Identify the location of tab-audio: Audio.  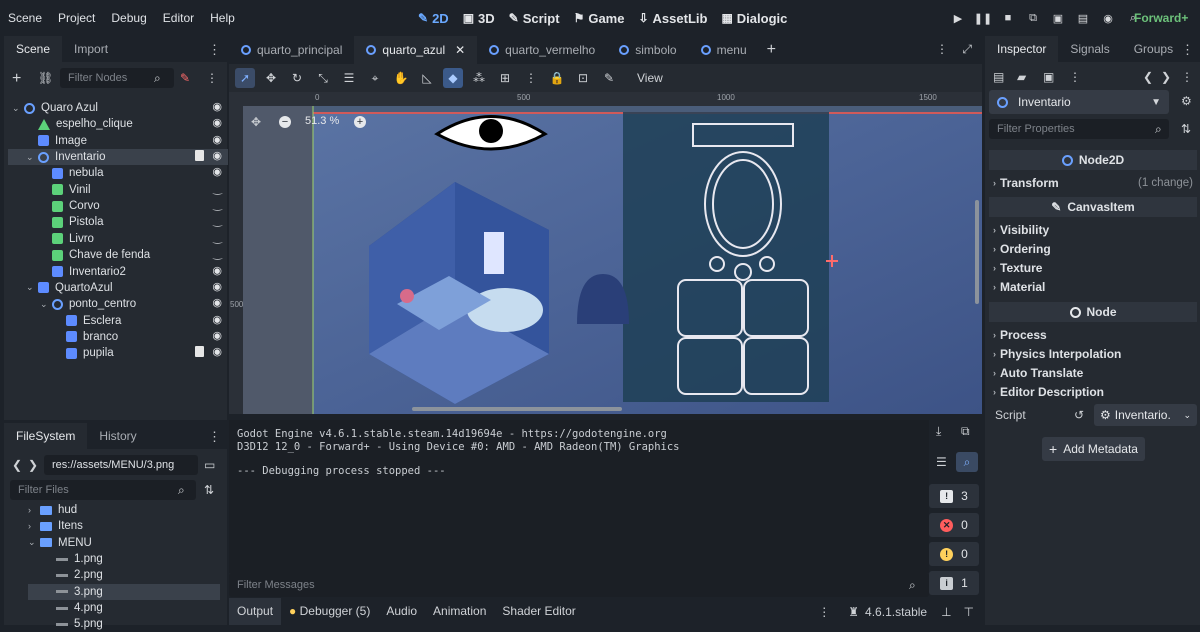
(401, 611).